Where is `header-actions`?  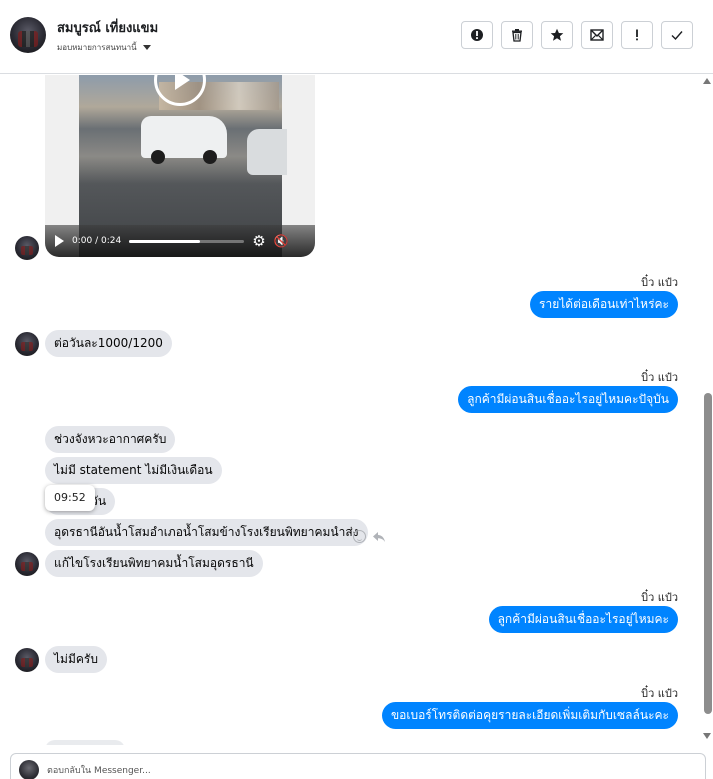
header-actions is located at coordinates (577, 35).